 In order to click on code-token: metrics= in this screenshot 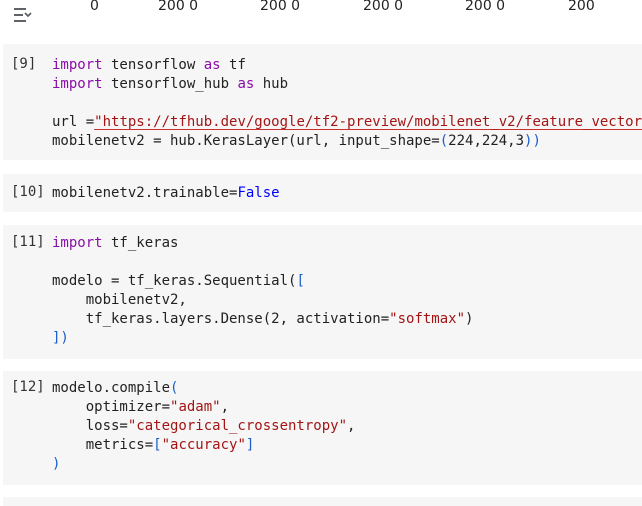, I will do `click(103, 445)`.